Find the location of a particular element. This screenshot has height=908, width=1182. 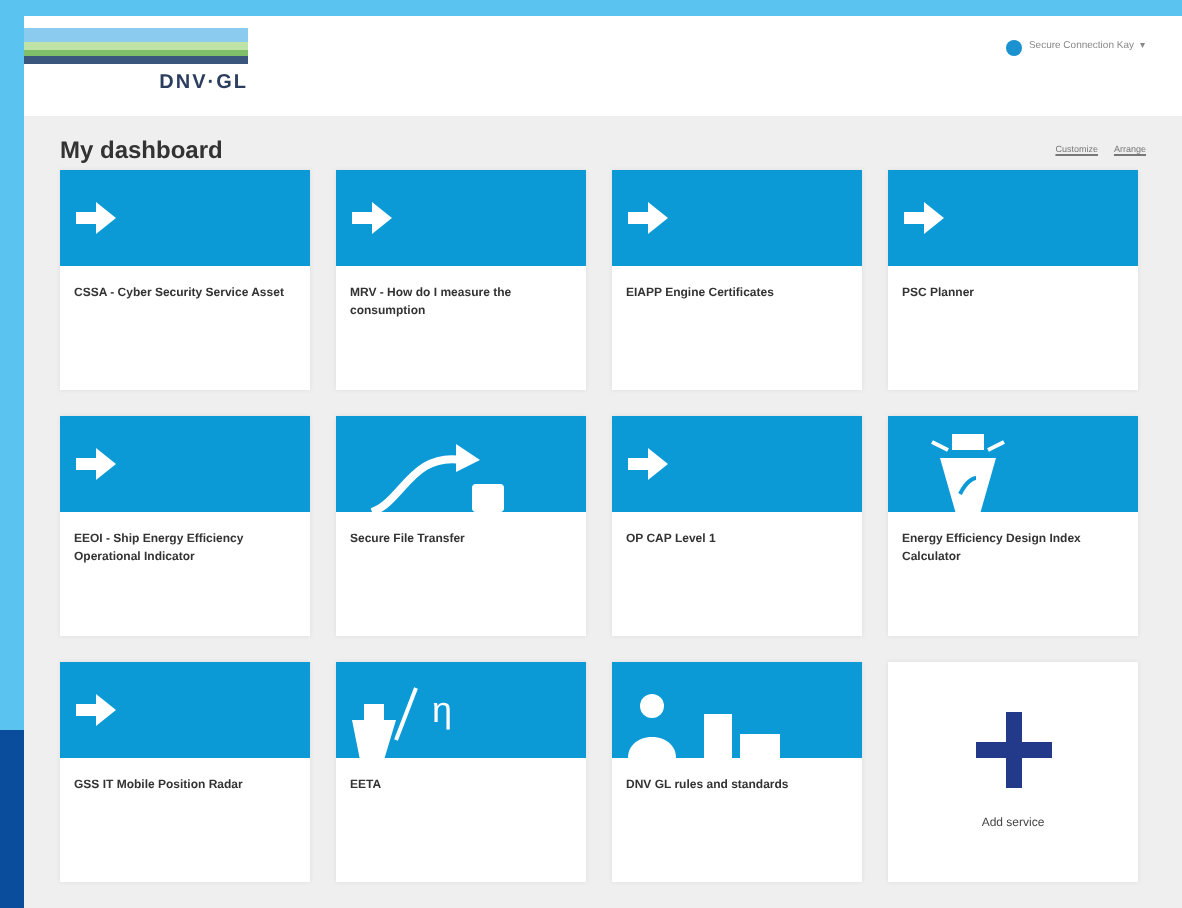

logo-text: DNV·GL is located at coordinates (202, 84).